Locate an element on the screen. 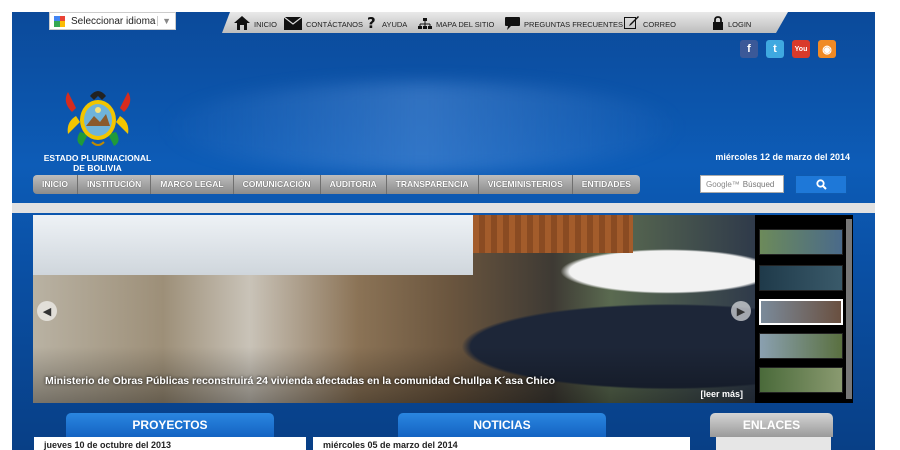 The height and width of the screenshot is (450, 900). state-name-line2: DE BOLIVIA is located at coordinates (97, 168).